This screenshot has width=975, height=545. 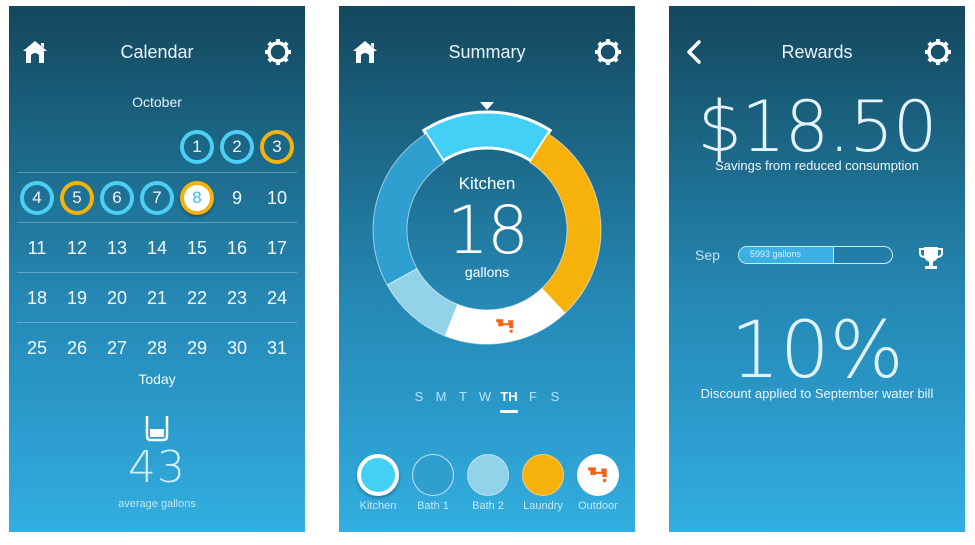 I want to click on day-number: 17, so click(x=277, y=247).